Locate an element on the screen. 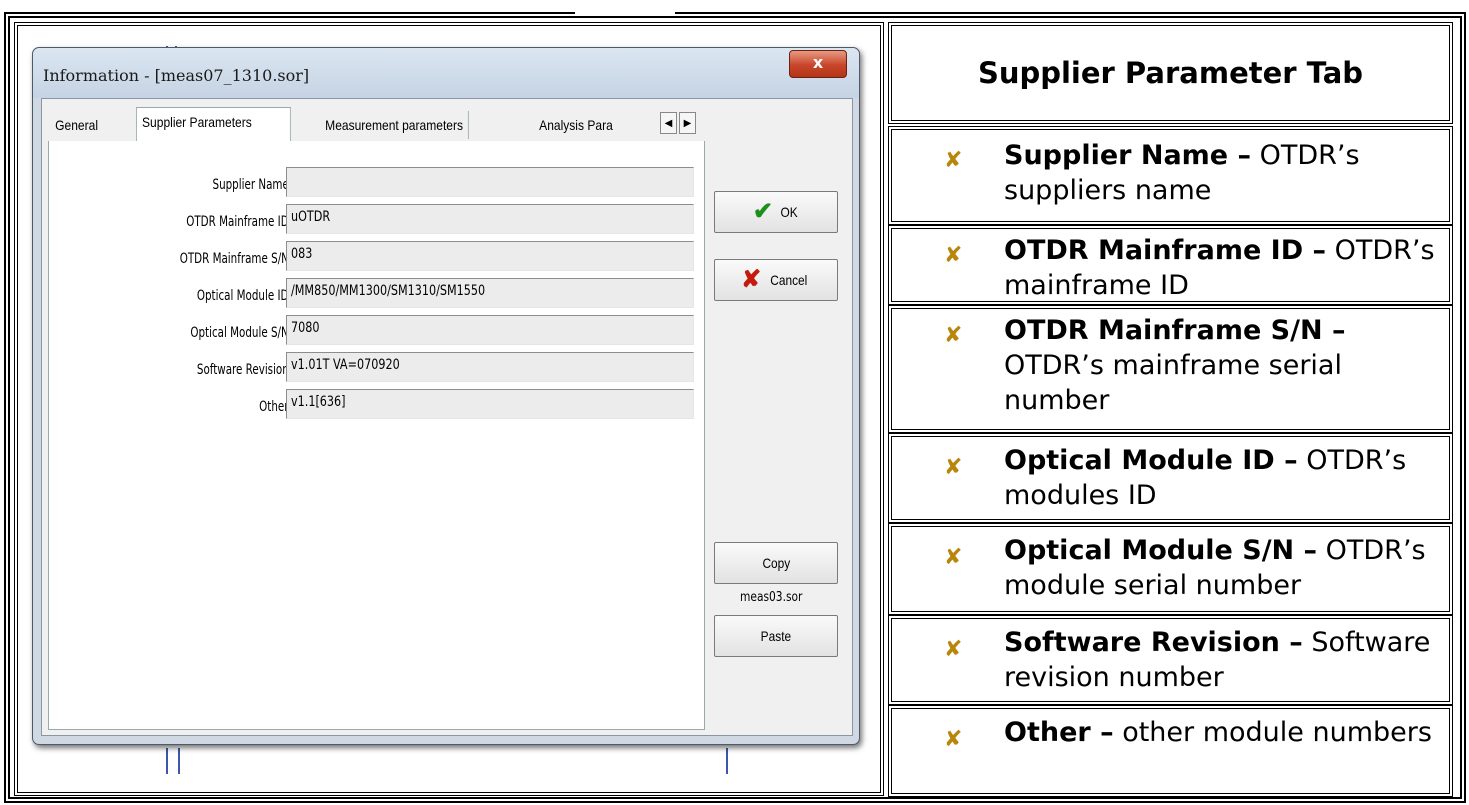 This screenshot has width=1469, height=805. mainframe-sn-field: 083 is located at coordinates (490, 256).